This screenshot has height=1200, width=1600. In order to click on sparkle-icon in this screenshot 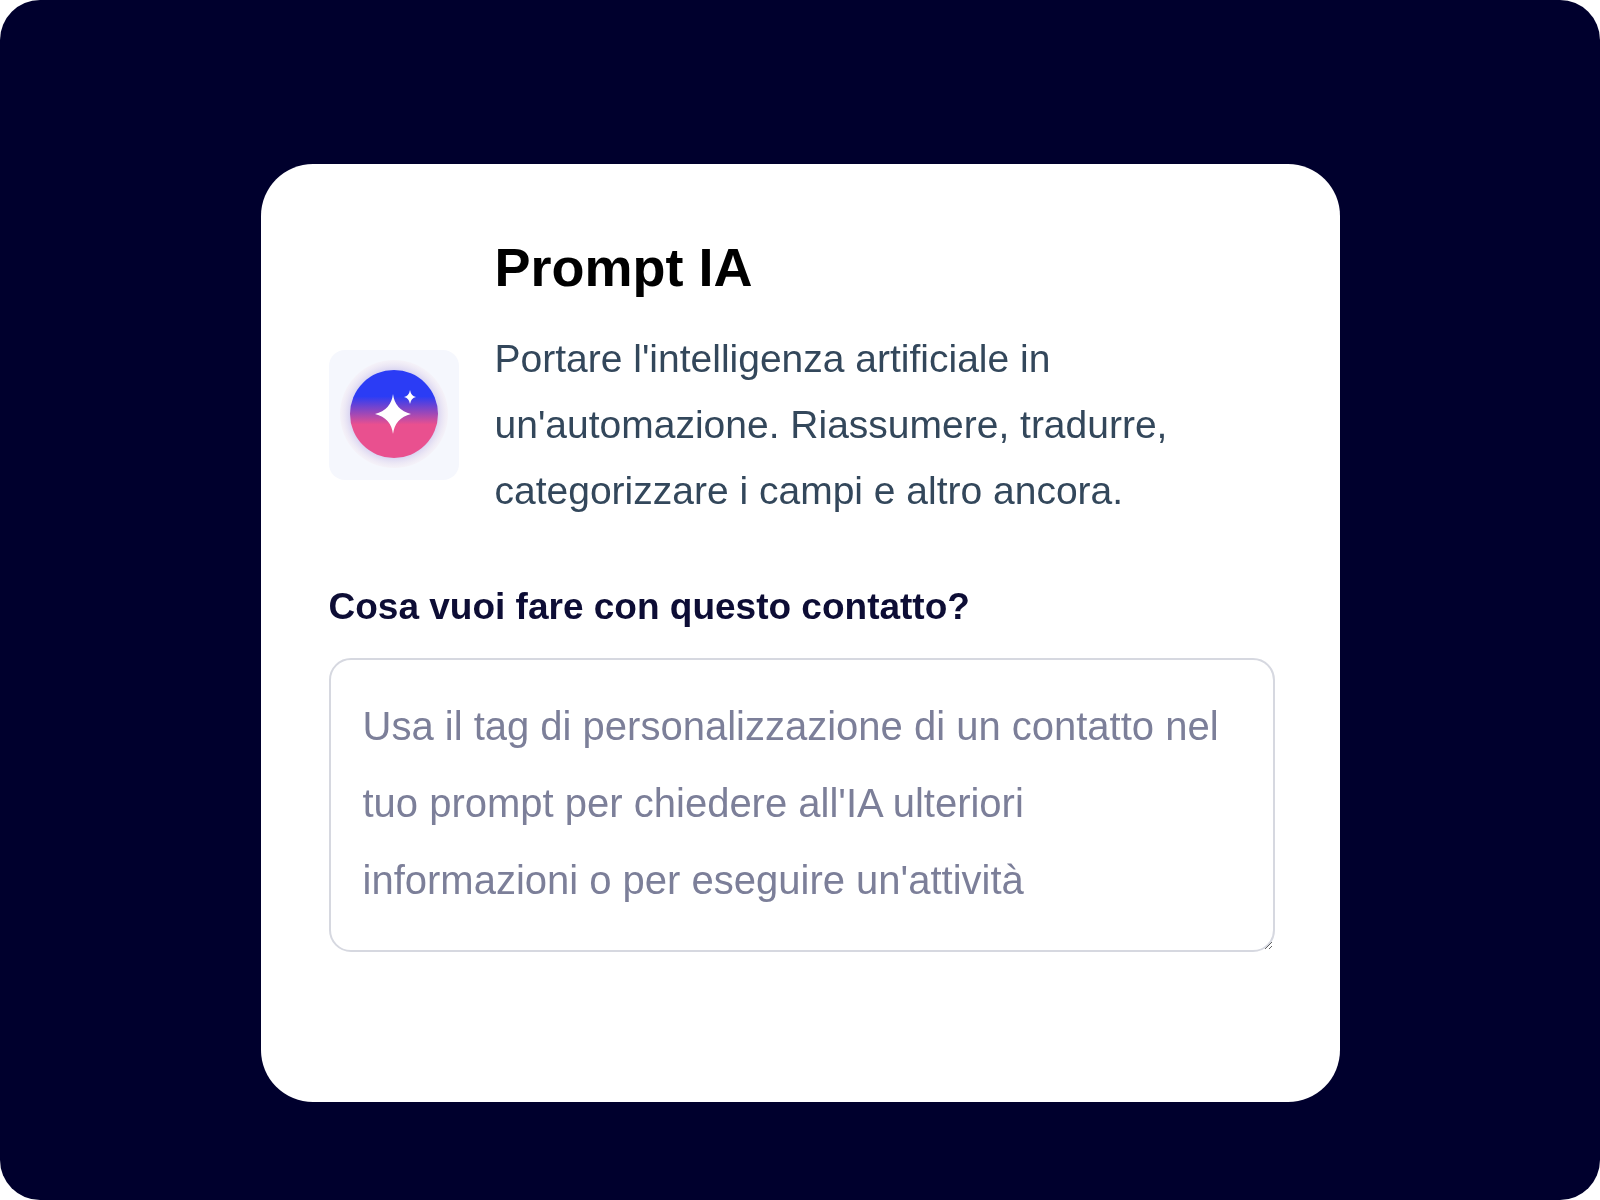, I will do `click(393, 415)`.